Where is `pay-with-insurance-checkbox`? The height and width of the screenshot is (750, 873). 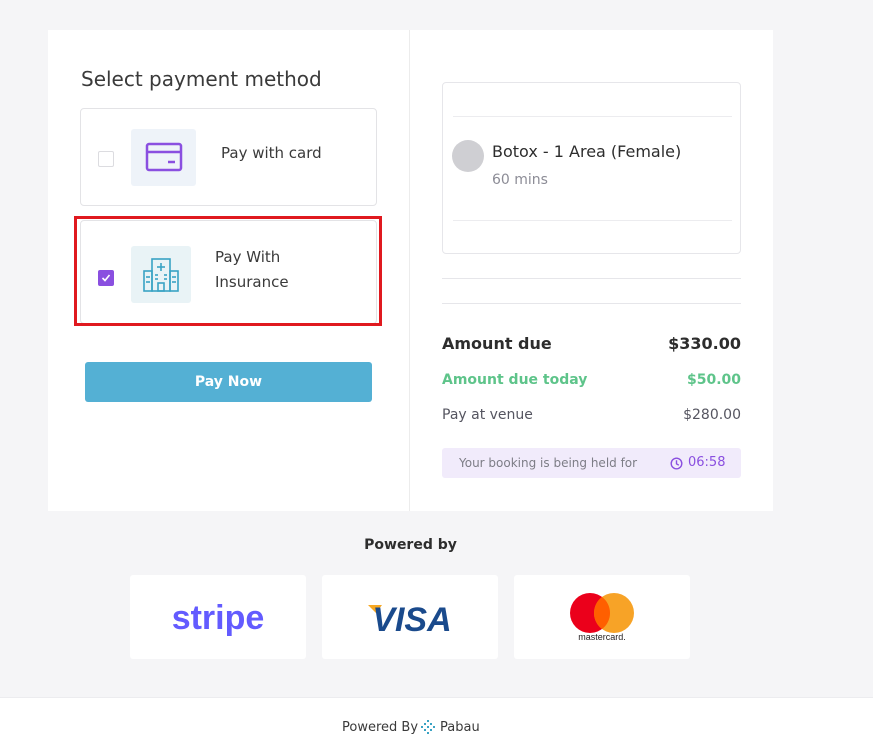
pay-with-insurance-checkbox is located at coordinates (106, 278).